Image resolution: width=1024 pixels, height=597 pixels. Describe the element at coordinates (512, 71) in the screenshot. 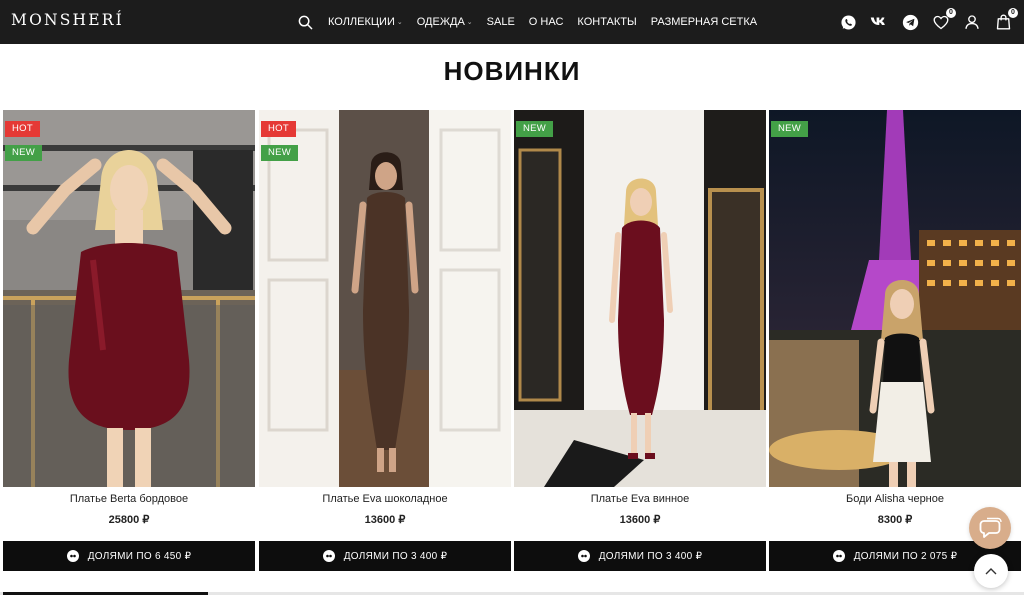

I see `section-title: НОВИНКИ` at that location.